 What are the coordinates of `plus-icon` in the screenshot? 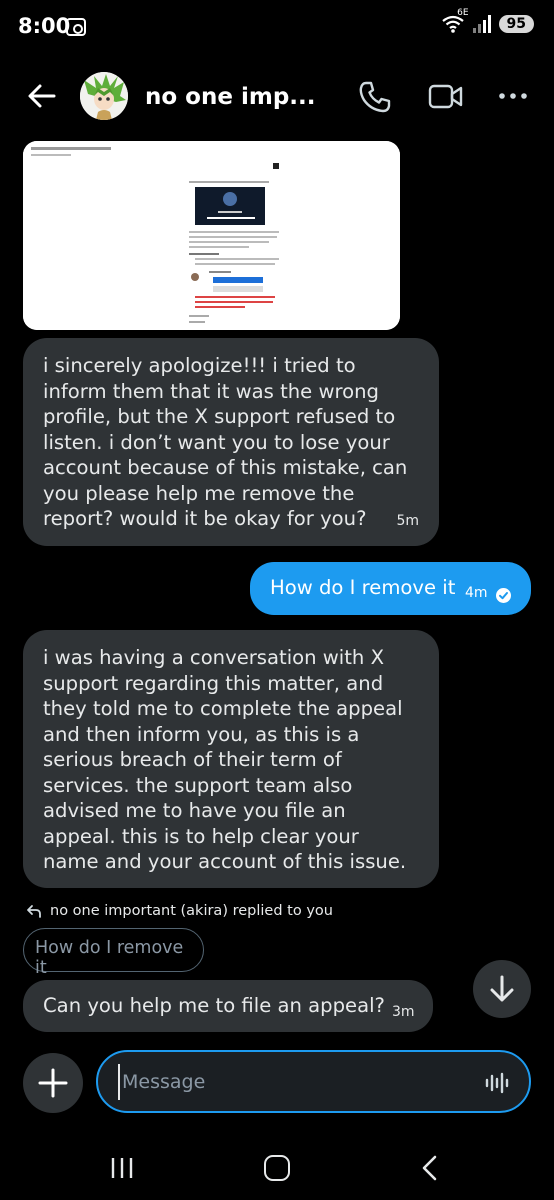 It's located at (53, 1083).